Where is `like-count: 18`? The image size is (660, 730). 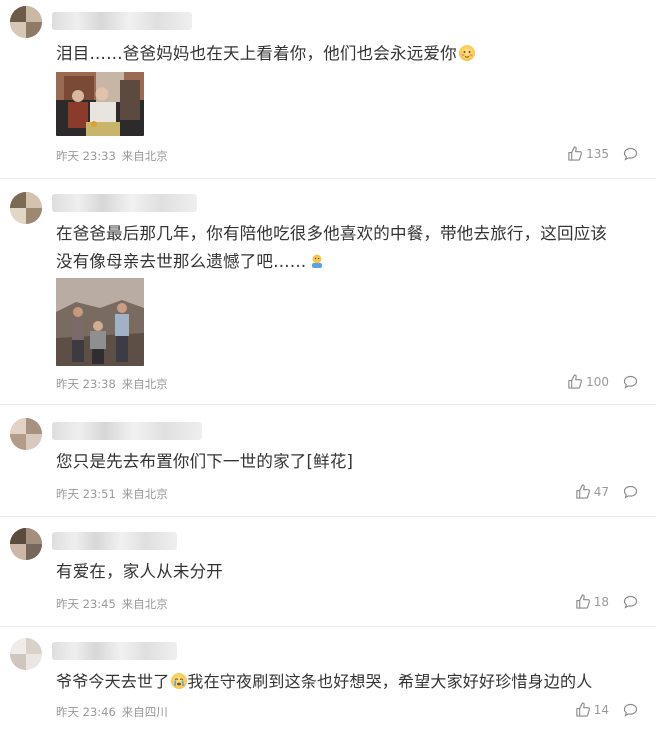 like-count: 18 is located at coordinates (601, 601).